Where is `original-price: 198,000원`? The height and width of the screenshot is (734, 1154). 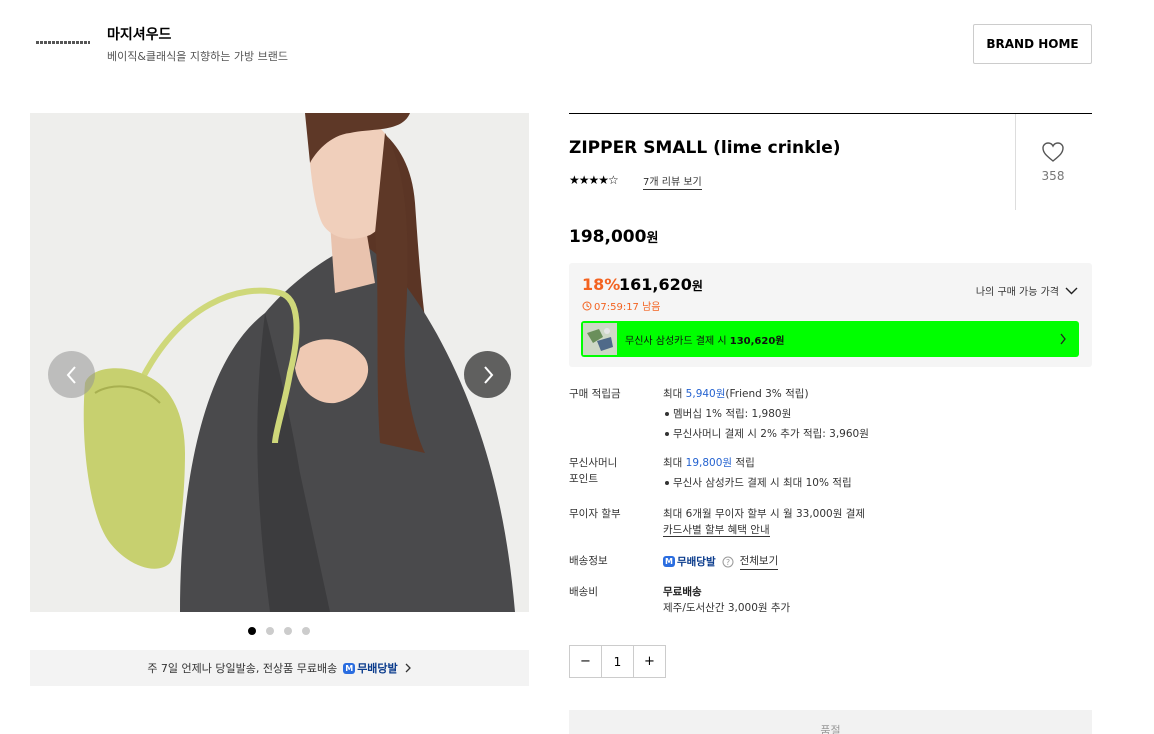
original-price: 198,000원 is located at coordinates (613, 237).